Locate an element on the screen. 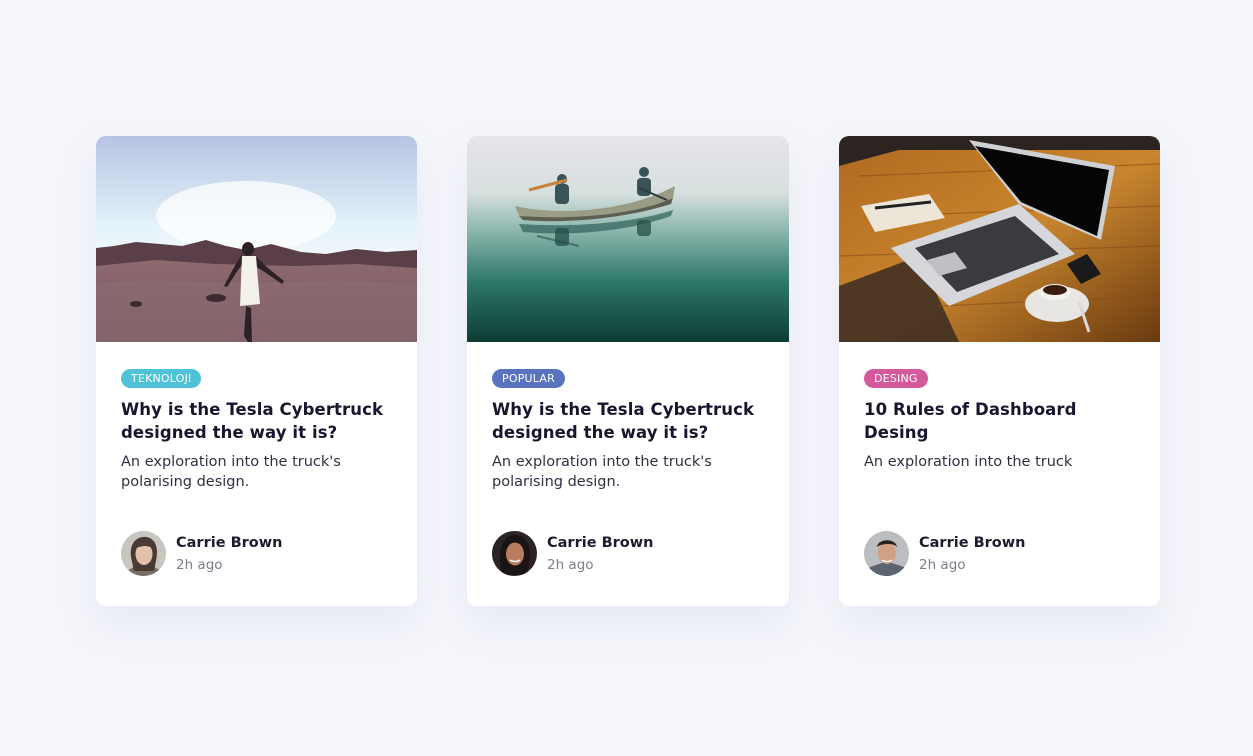 Image resolution: width=1253 pixels, height=756 pixels. card-image-laptop is located at coordinates (999, 239).